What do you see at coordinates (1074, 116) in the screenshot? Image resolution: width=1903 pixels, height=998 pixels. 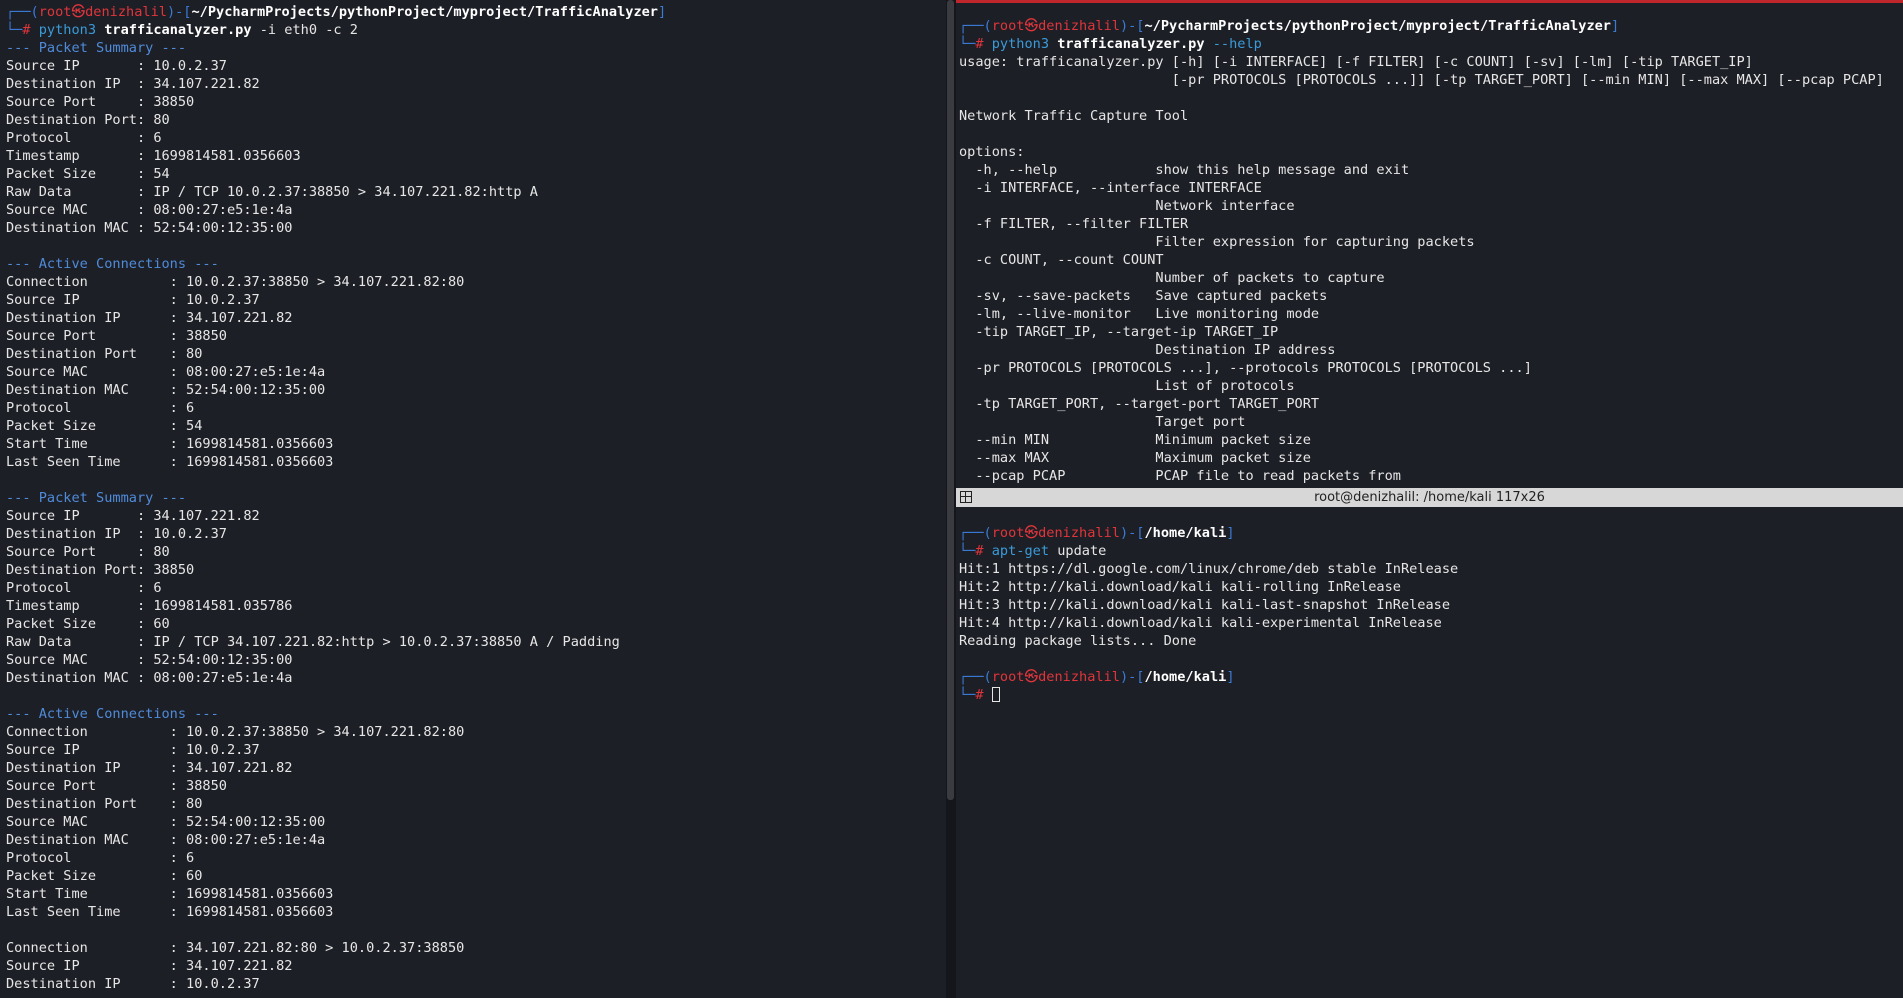 I see `help-line: Network Traffic Capture Tool` at bounding box center [1074, 116].